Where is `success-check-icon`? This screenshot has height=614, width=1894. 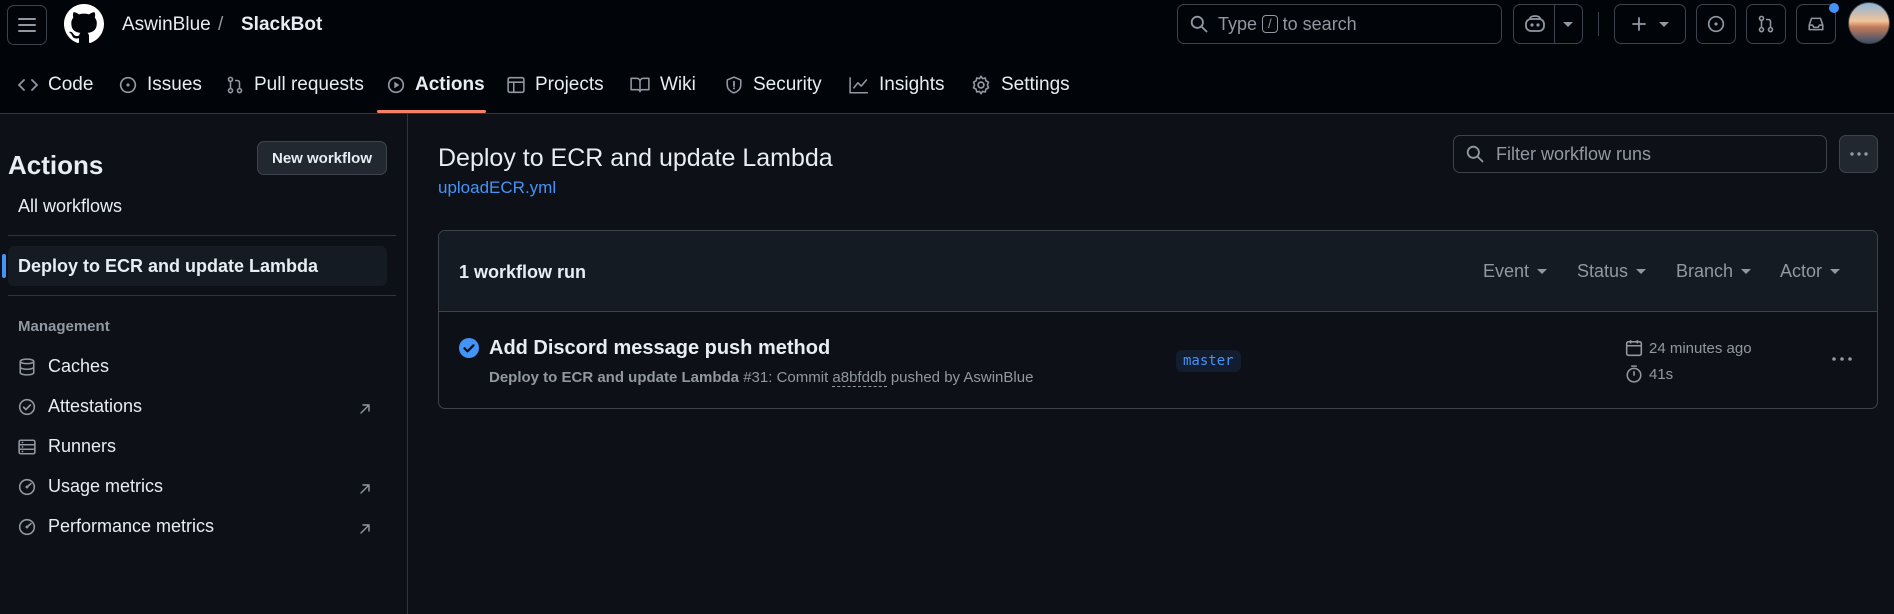 success-check-icon is located at coordinates (469, 348).